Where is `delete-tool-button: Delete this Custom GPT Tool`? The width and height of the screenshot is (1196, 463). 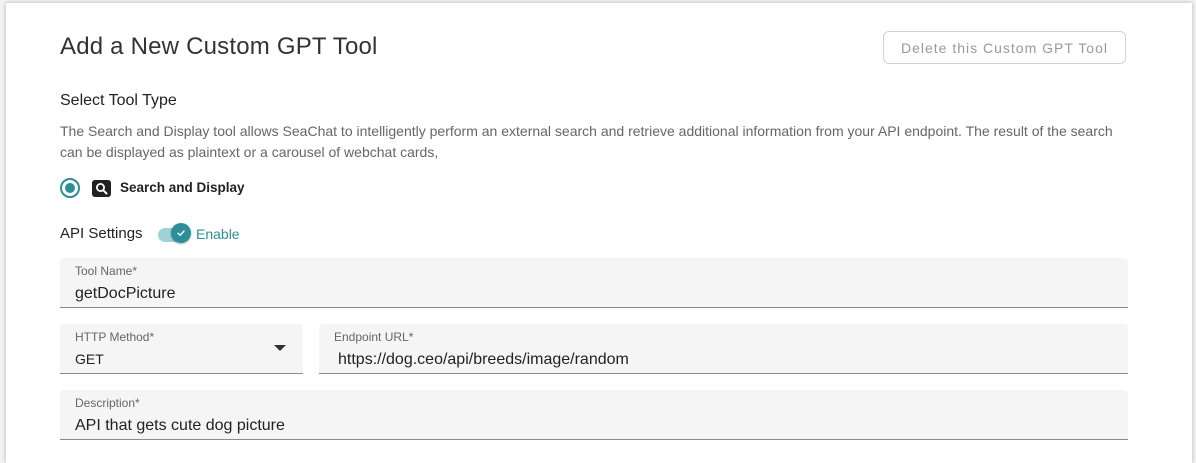
delete-tool-button: Delete this Custom GPT Tool is located at coordinates (1004, 47).